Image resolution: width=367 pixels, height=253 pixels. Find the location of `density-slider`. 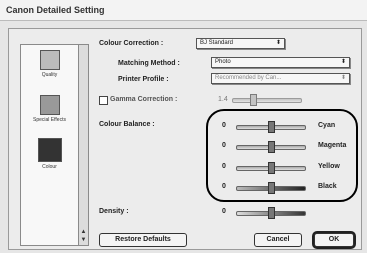

density-slider is located at coordinates (271, 213).